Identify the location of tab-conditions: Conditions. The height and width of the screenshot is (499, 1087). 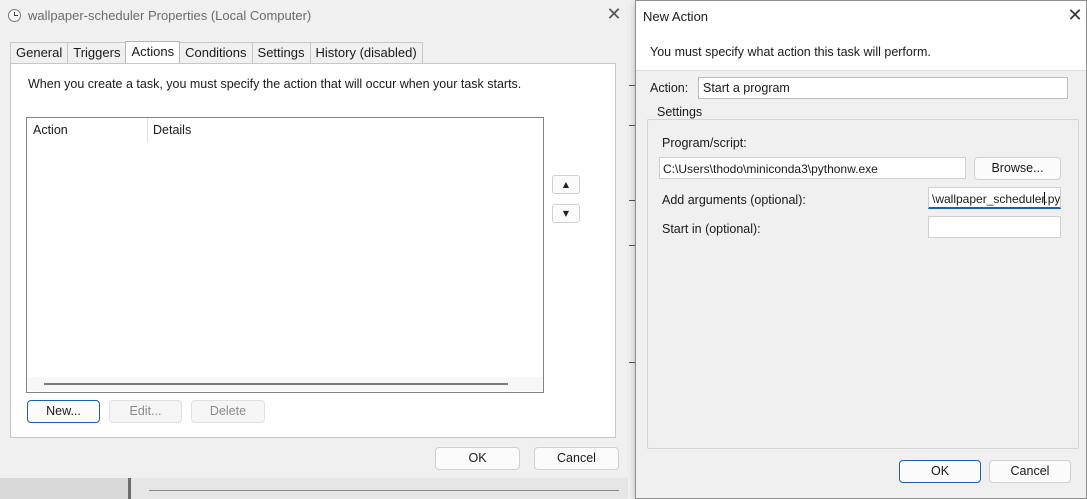
(216, 52).